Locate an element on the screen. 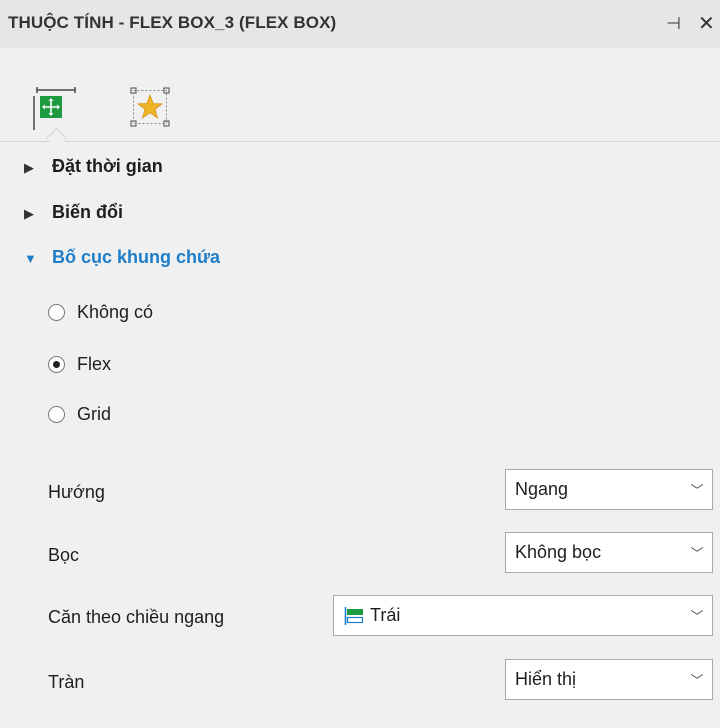  panel-title: THUỘC TÍNH - FLEX BOX_3 (FLEX BOX) is located at coordinates (172, 22).